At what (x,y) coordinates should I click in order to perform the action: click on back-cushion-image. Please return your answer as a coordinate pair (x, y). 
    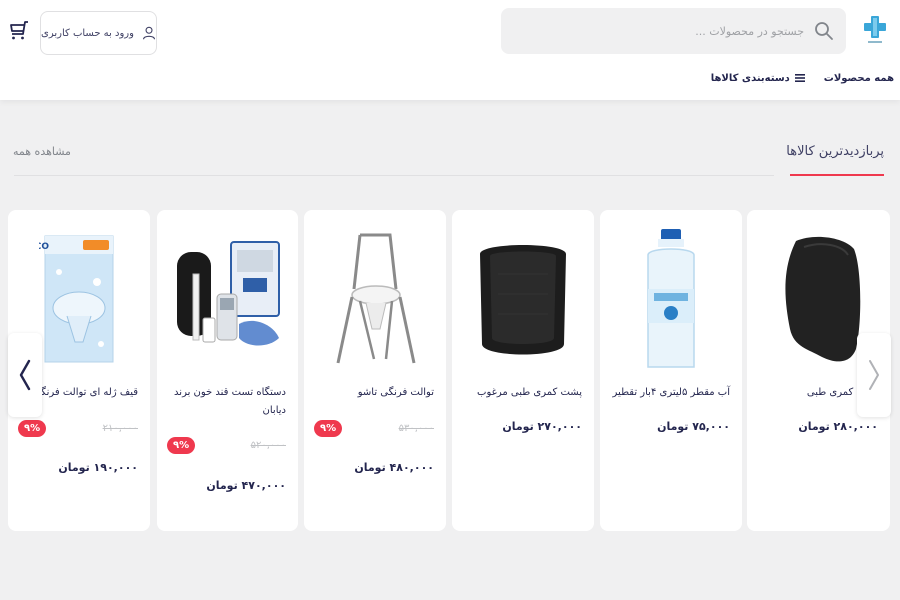
    Looking at the image, I should click on (523, 300).